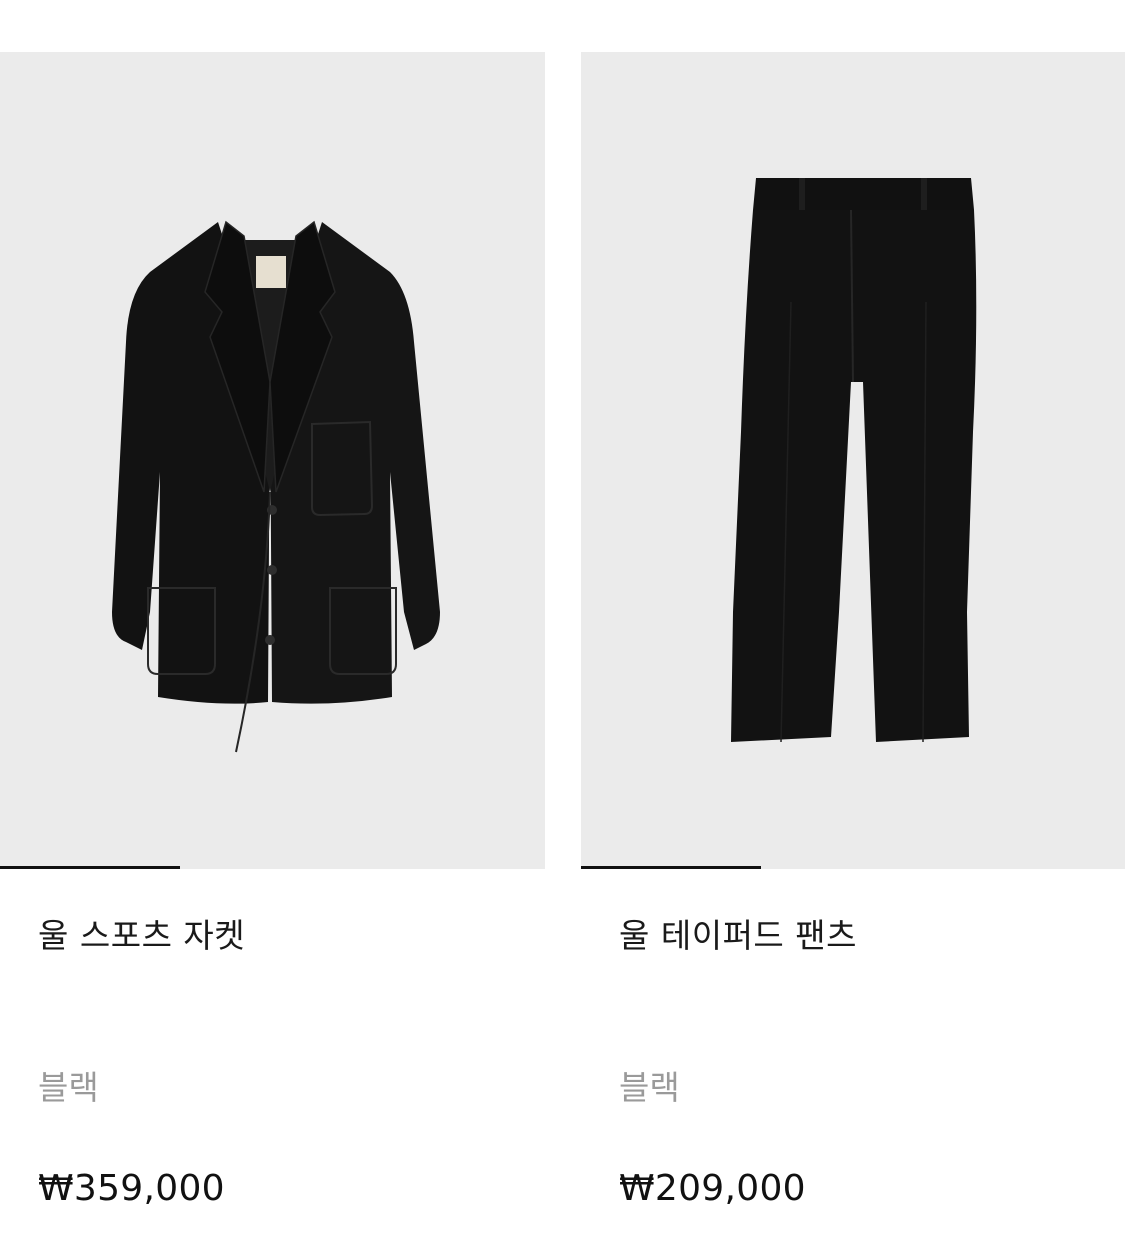  What do you see at coordinates (738, 936) in the screenshot?
I see `product-name: 울 테이퍼드 팬츠` at bounding box center [738, 936].